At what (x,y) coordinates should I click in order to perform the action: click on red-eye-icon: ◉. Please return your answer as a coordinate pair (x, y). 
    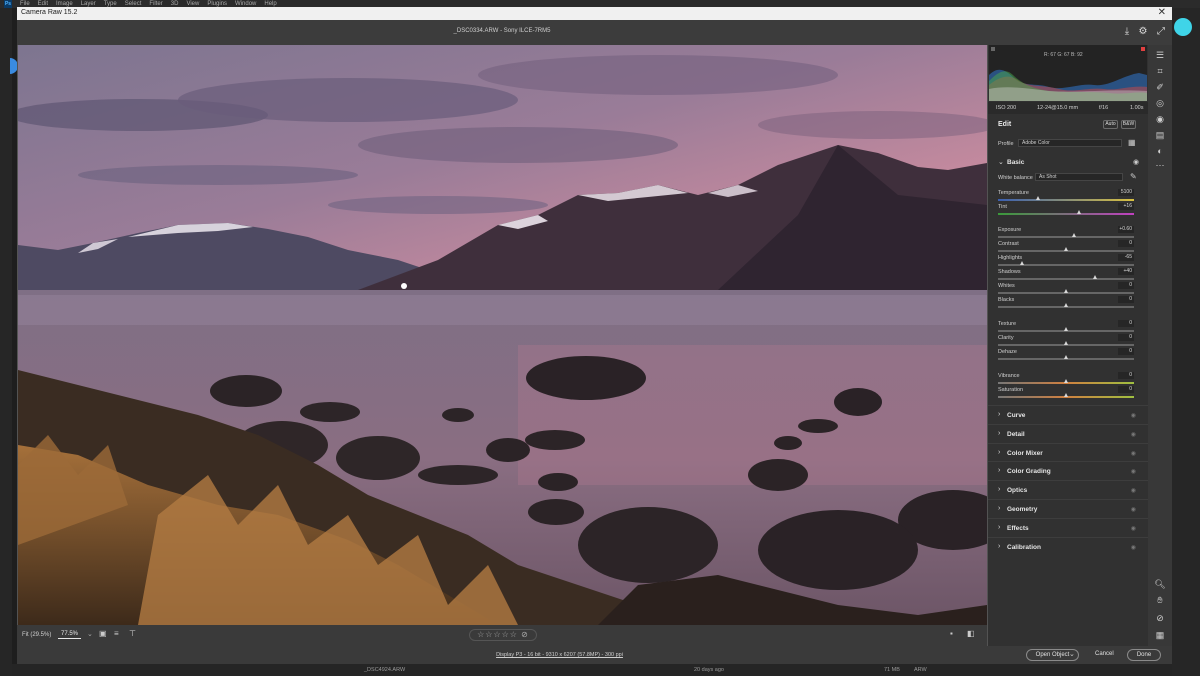
    Looking at the image, I should click on (1160, 119).